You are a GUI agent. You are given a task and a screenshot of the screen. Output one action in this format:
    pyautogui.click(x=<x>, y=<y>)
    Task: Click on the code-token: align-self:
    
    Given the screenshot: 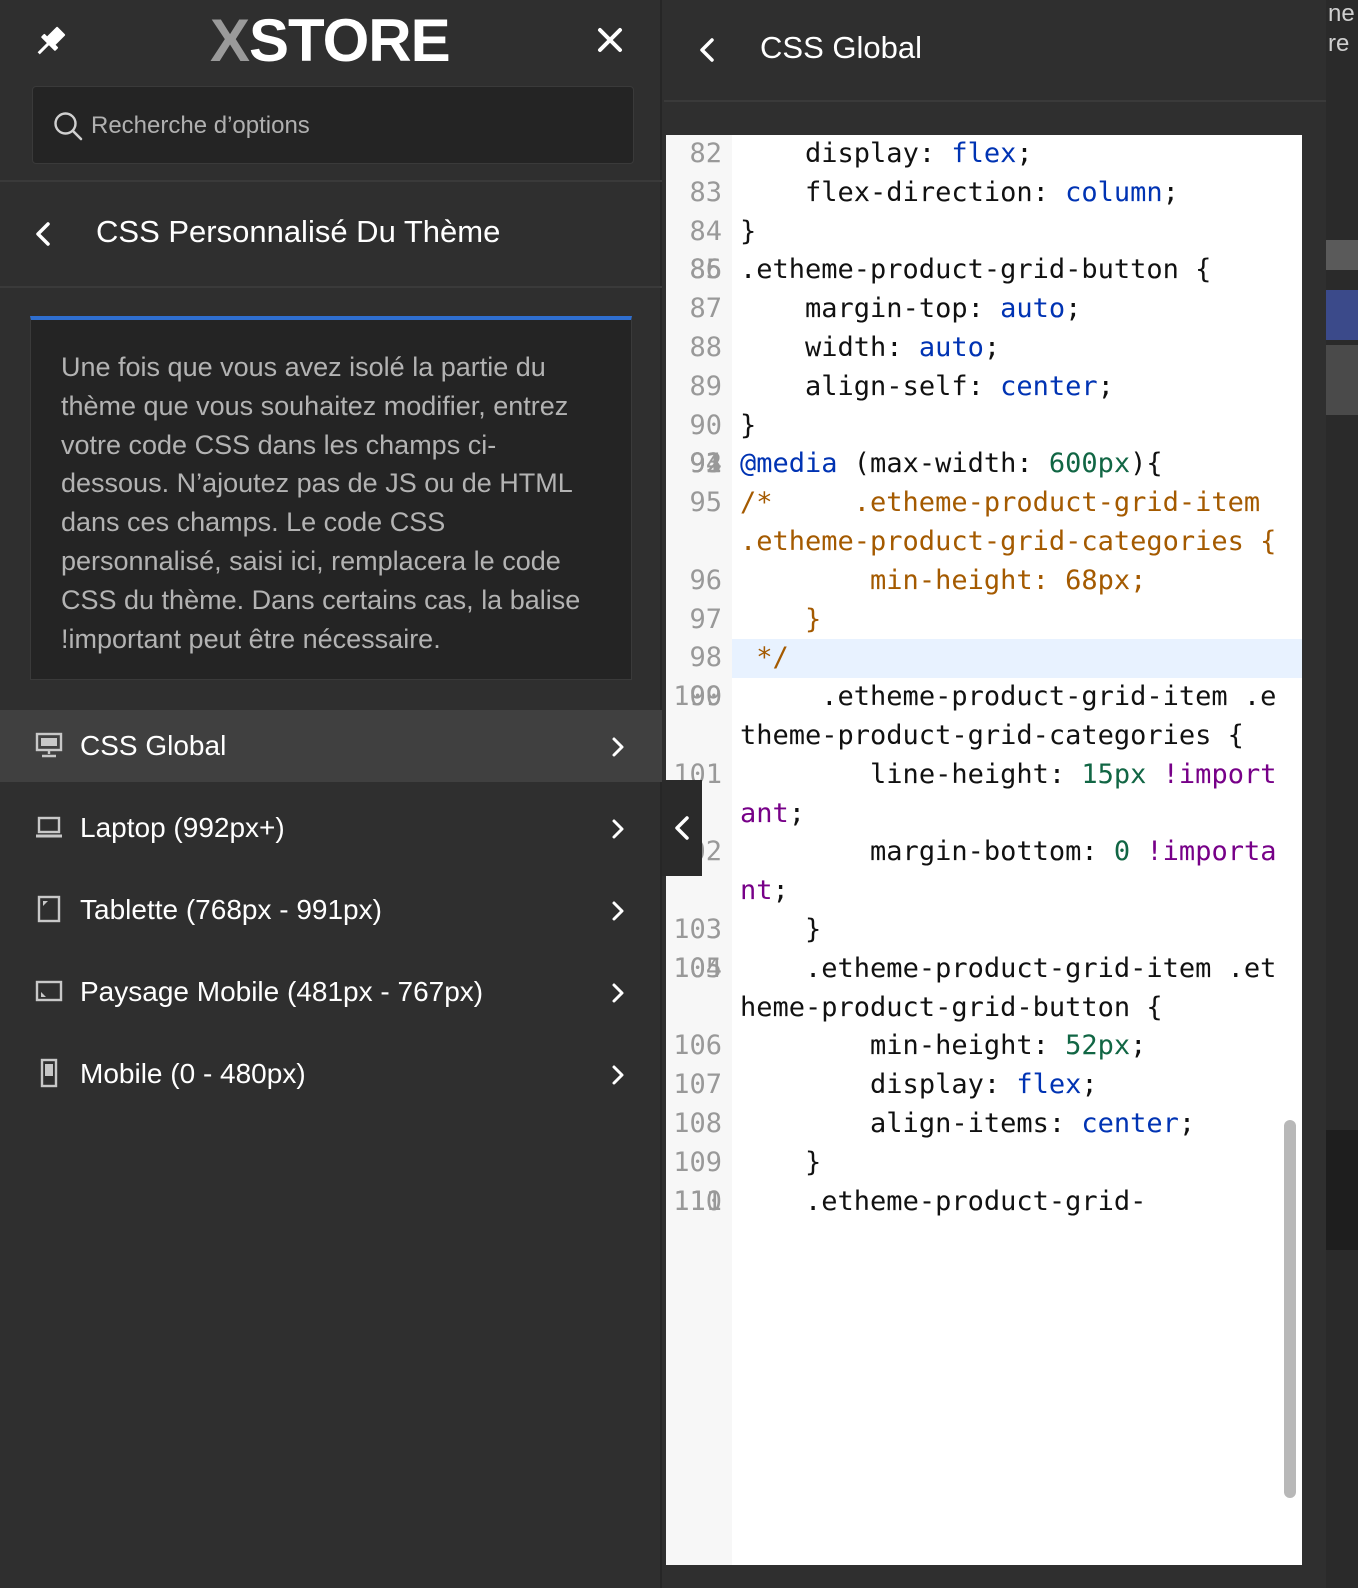 What is the action you would take?
    pyautogui.click(x=870, y=386)
    